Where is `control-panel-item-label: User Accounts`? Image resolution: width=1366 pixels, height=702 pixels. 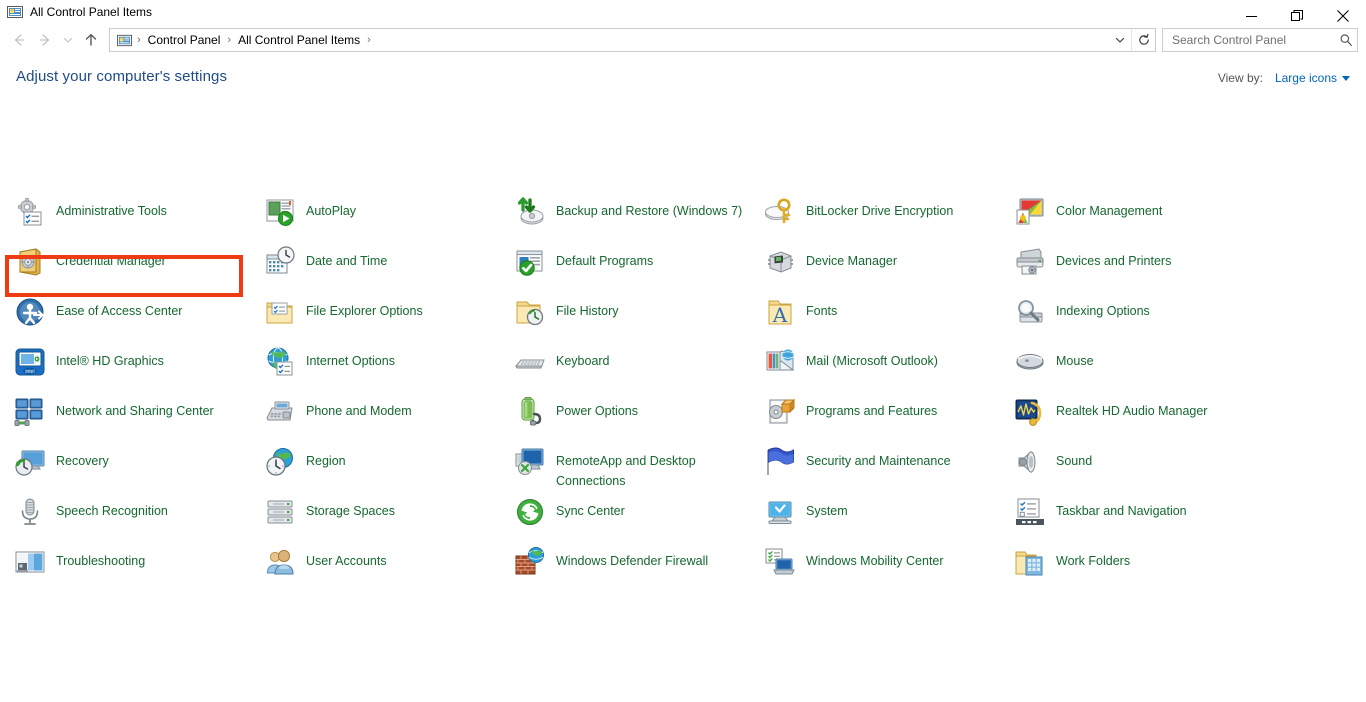 control-panel-item-label: User Accounts is located at coordinates (346, 558).